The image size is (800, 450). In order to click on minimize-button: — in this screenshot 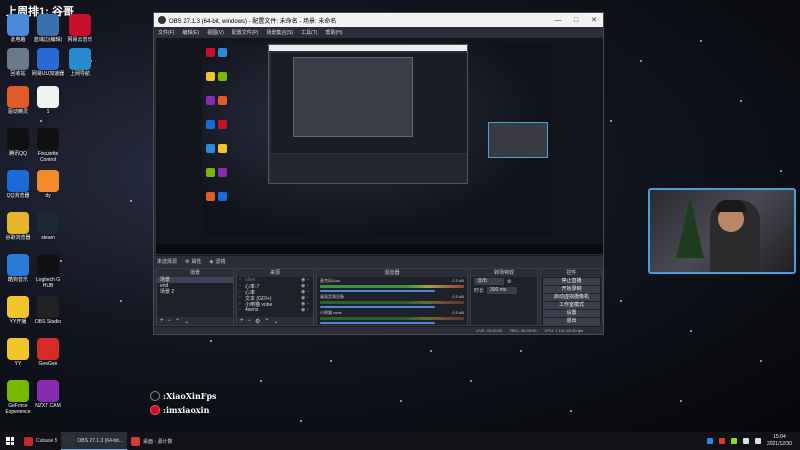, I will do `click(558, 20)`.